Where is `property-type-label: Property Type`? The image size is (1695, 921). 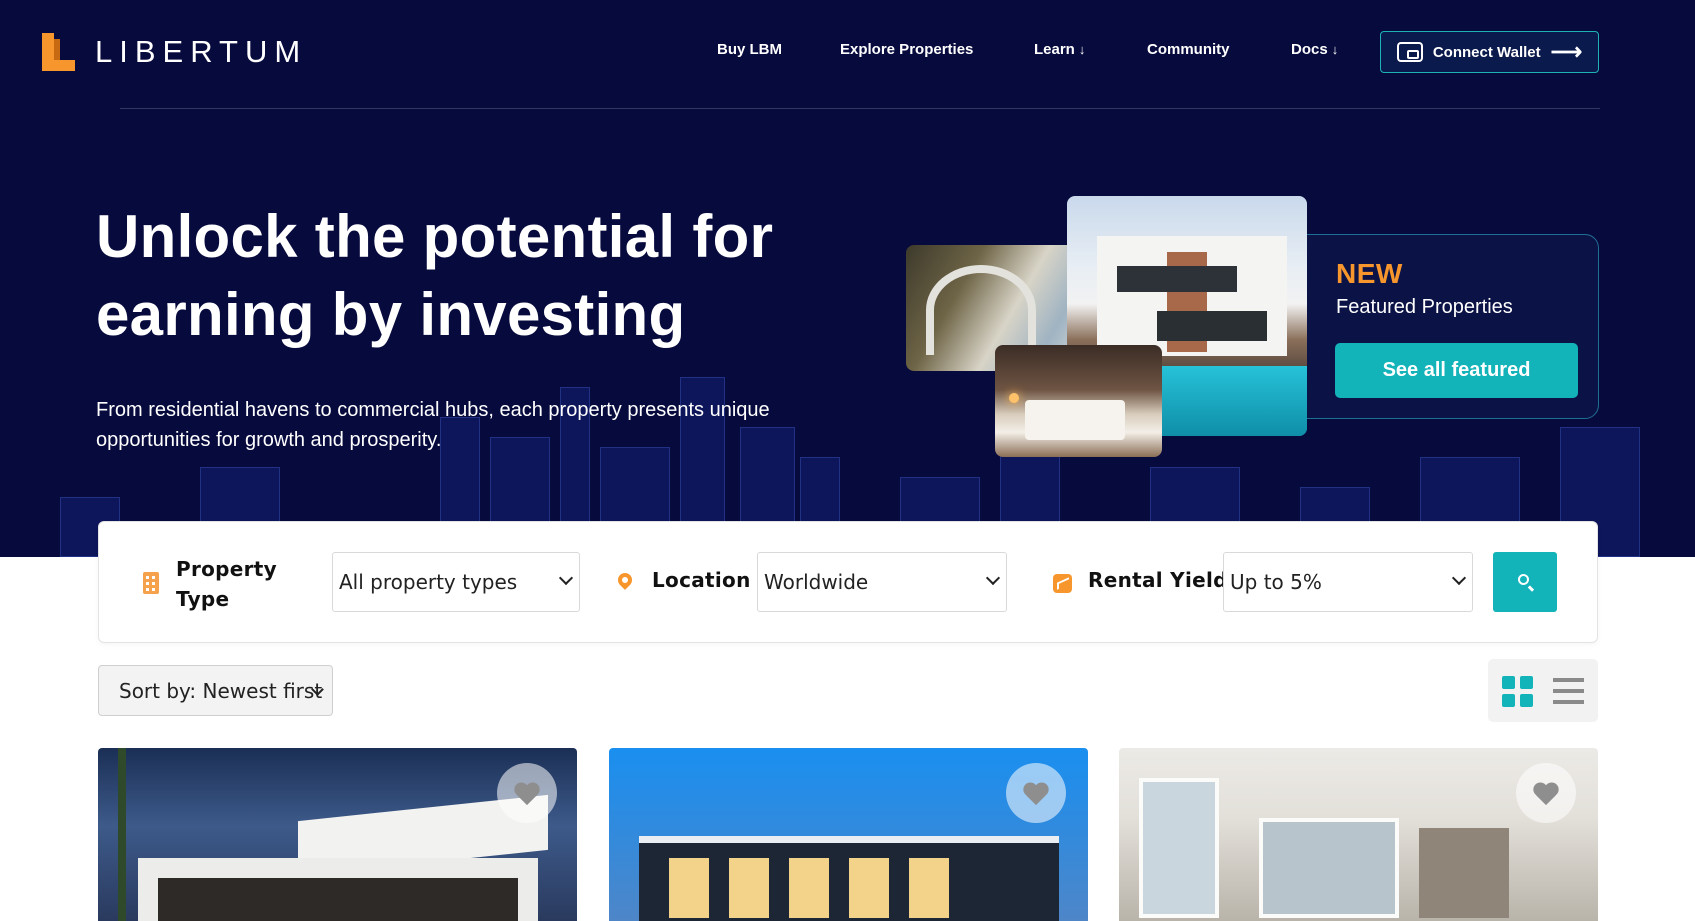
property-type-label: Property Type is located at coordinates (226, 584).